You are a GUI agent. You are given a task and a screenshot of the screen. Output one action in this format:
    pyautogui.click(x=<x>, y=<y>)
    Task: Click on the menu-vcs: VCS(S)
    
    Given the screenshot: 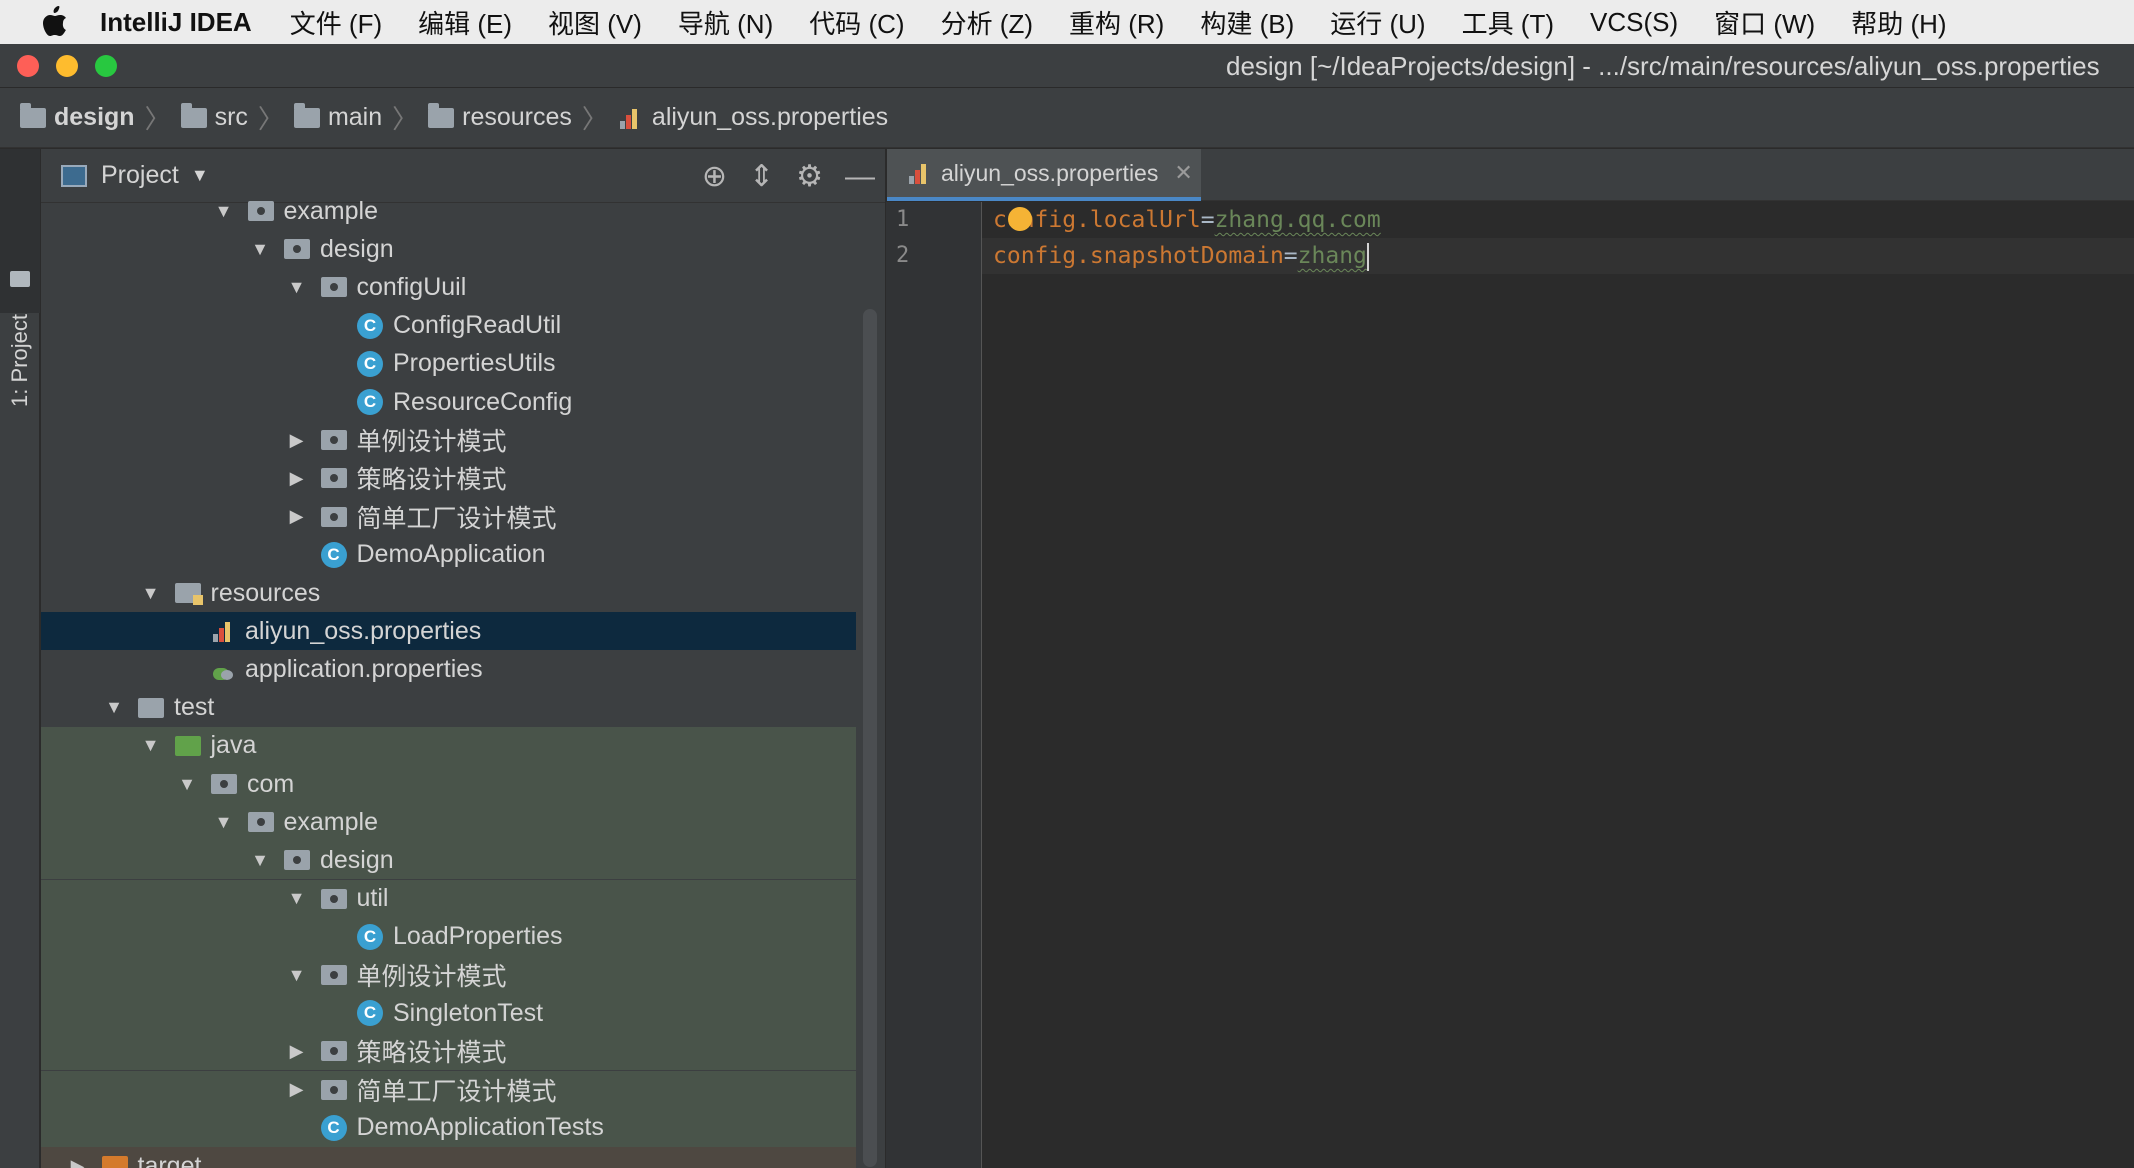 What is the action you would take?
    pyautogui.click(x=1634, y=22)
    